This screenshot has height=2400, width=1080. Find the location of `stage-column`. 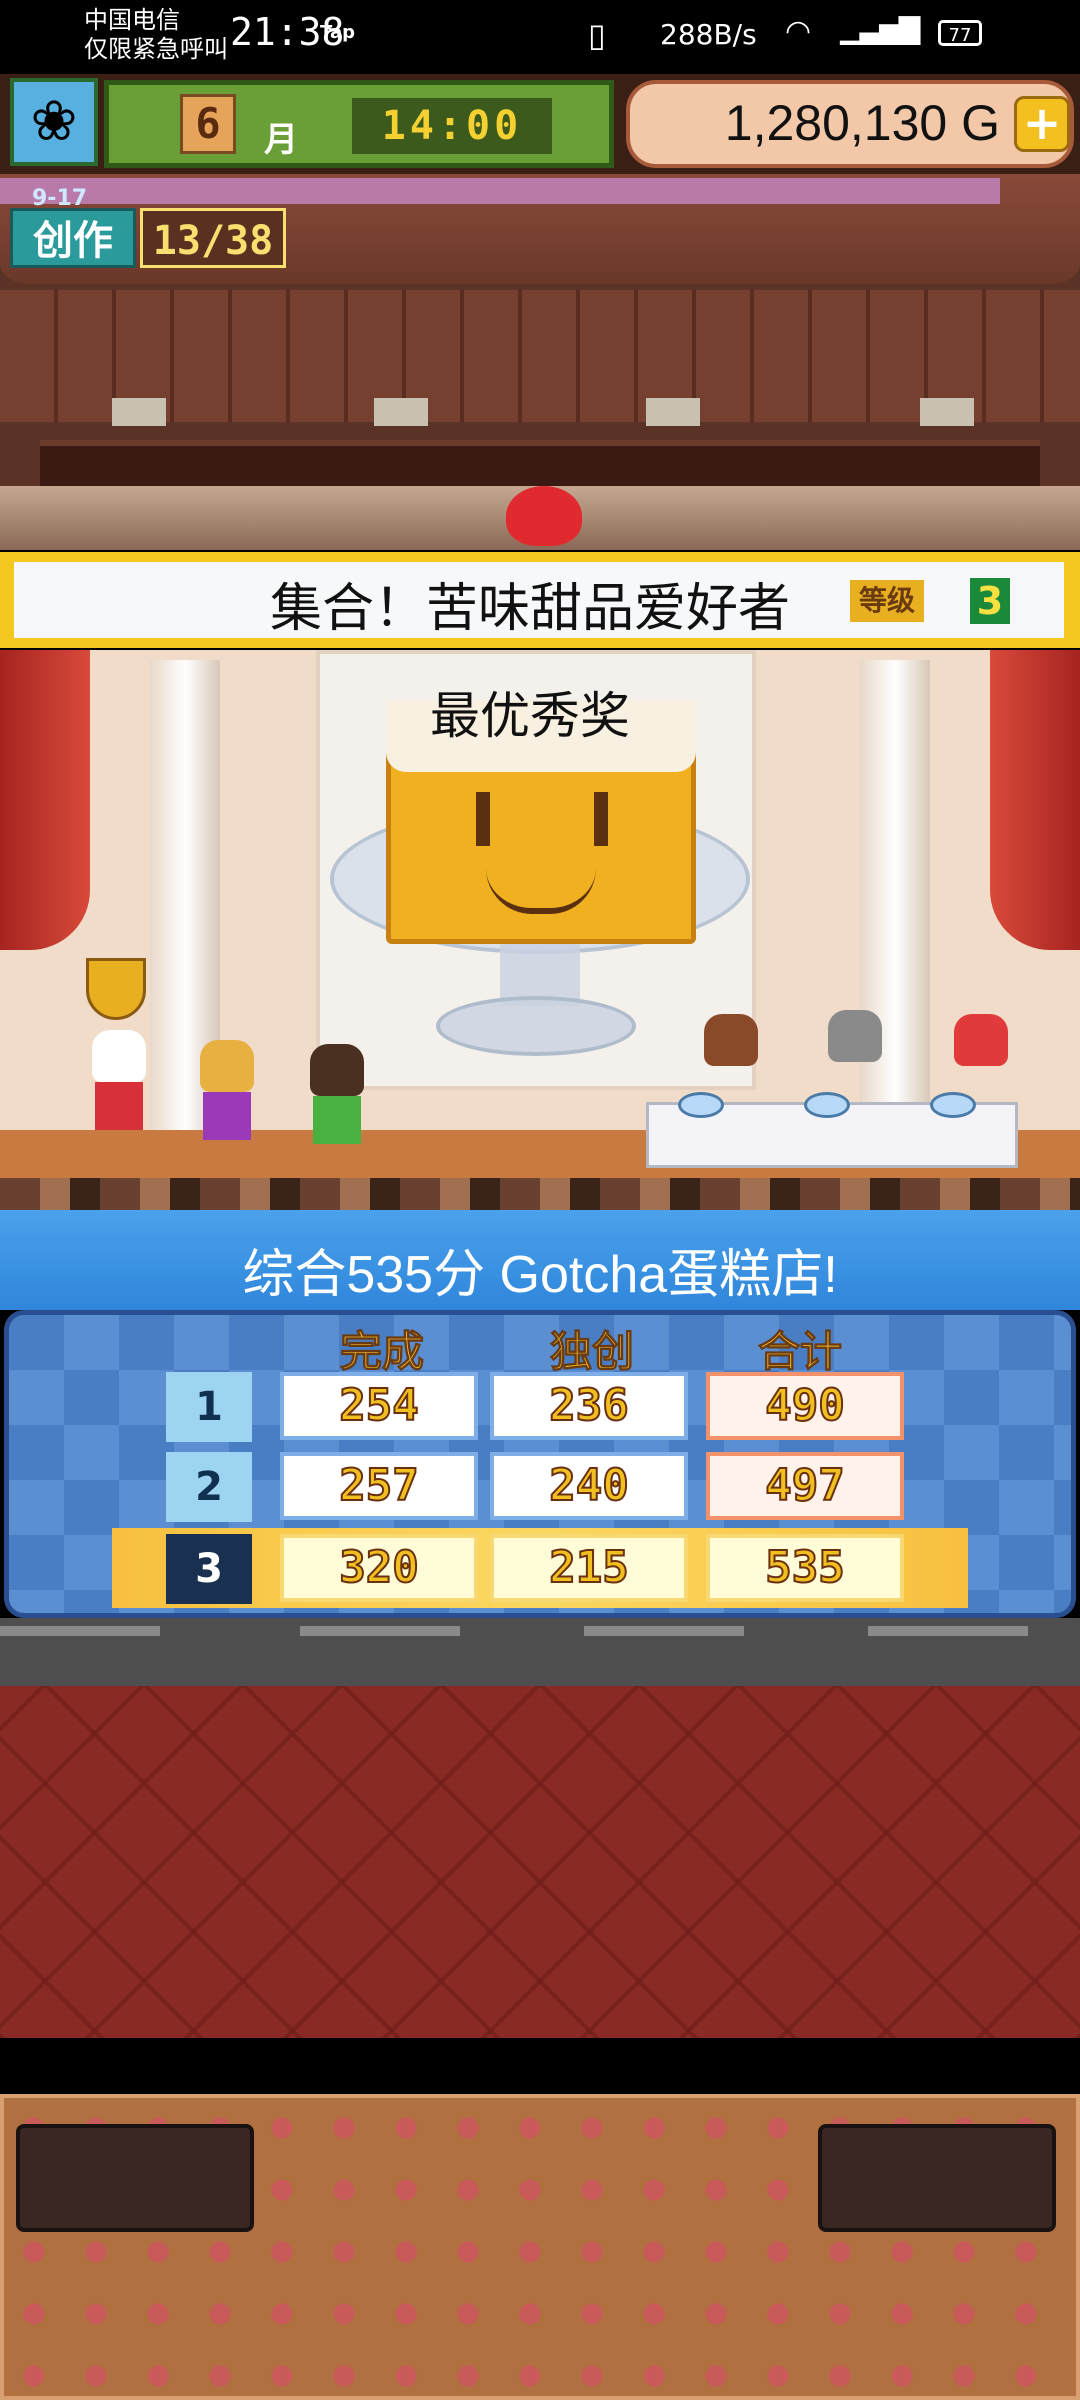

stage-column is located at coordinates (895, 910).